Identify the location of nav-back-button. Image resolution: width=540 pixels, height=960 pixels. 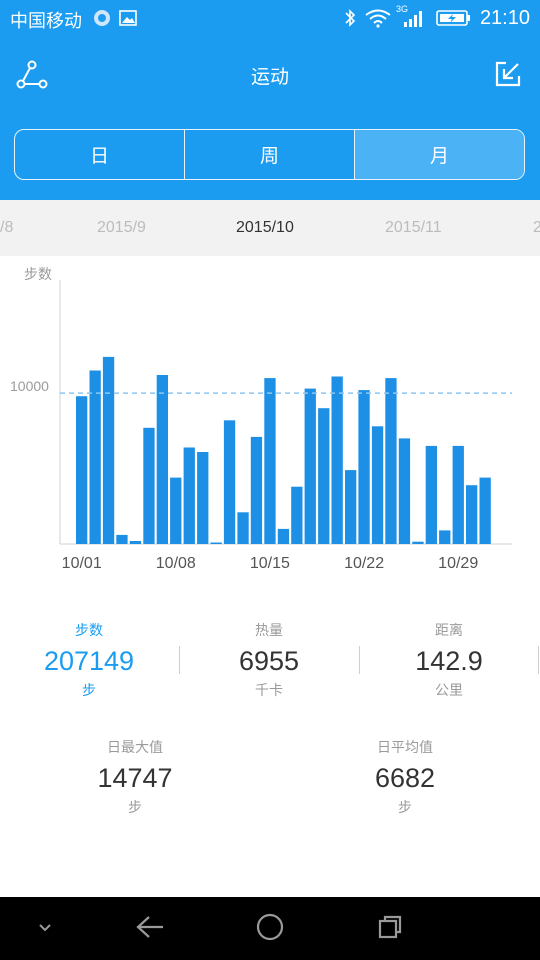
(150, 928).